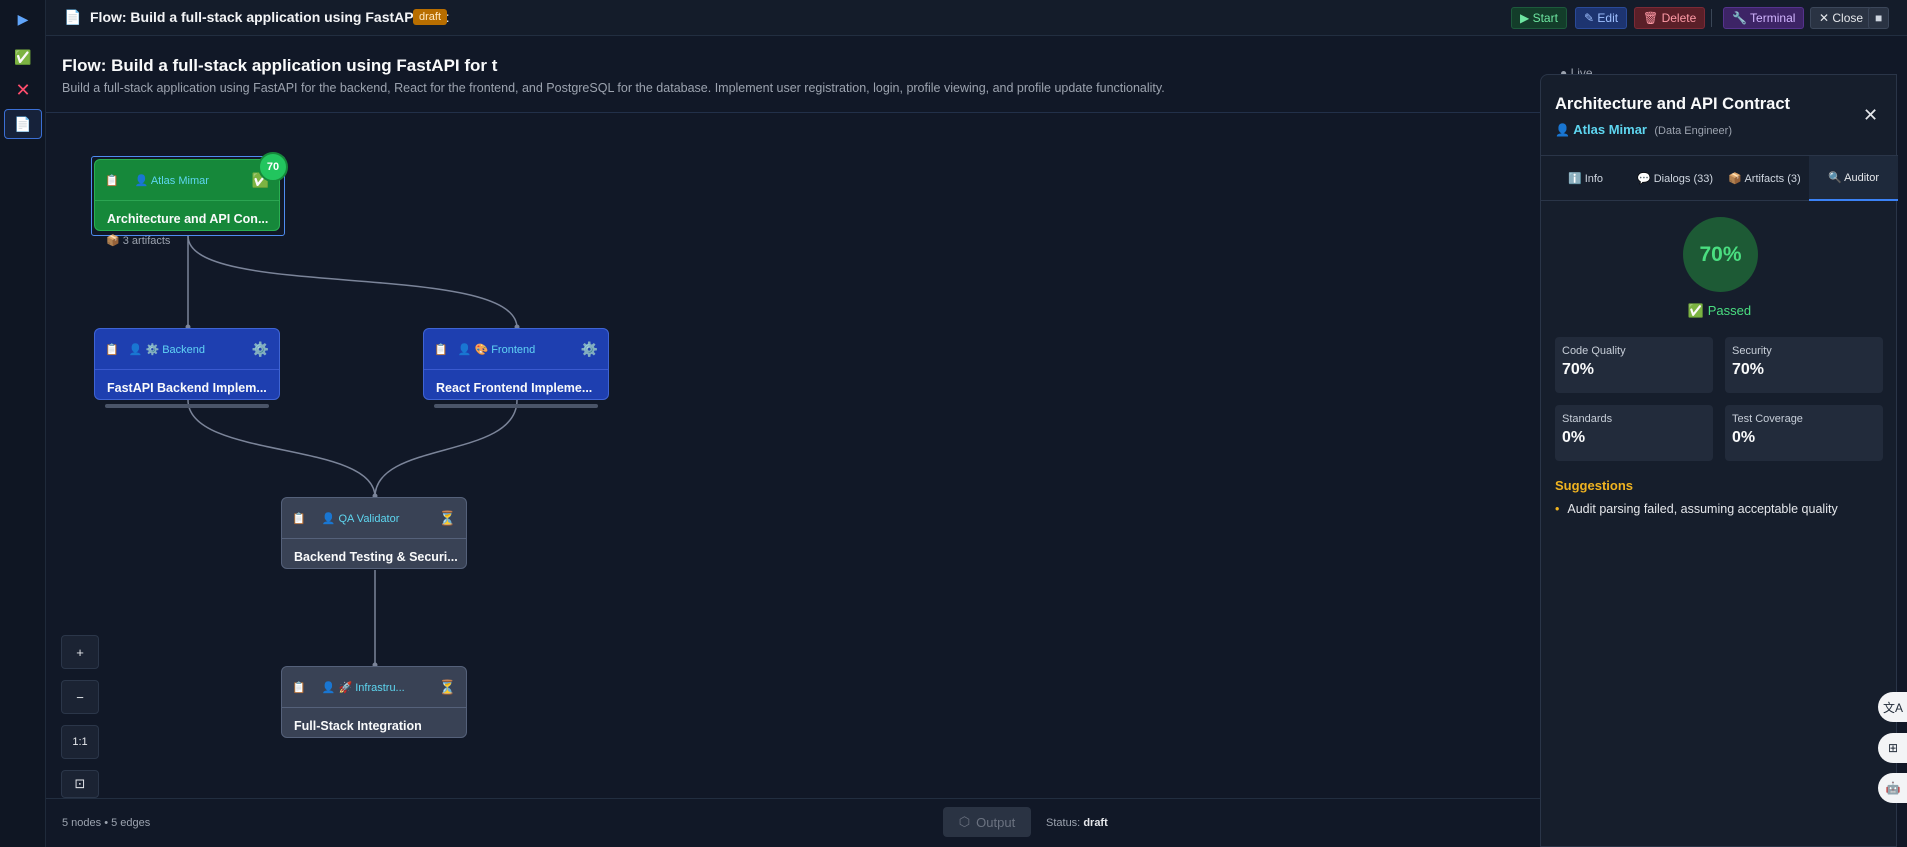  I want to click on panel-toggle-button: ■, so click(1879, 18).